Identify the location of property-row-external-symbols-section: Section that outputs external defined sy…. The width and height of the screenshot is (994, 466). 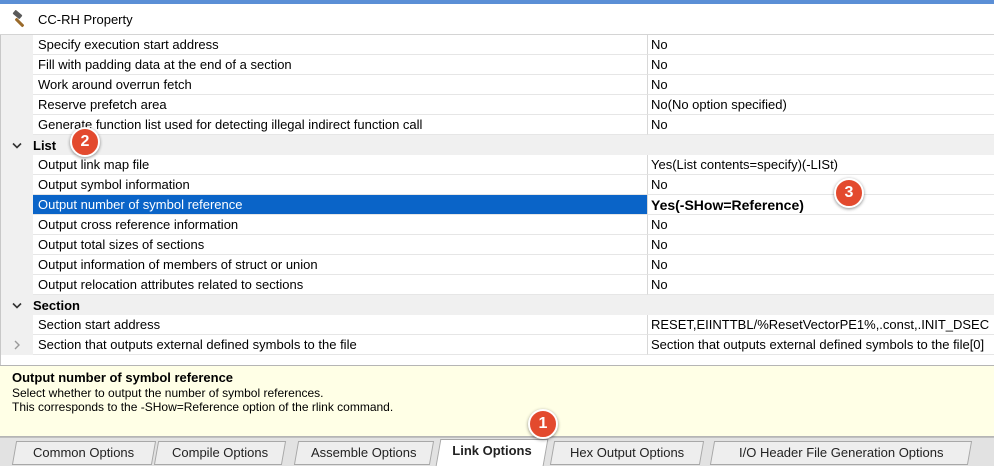
(497, 345).